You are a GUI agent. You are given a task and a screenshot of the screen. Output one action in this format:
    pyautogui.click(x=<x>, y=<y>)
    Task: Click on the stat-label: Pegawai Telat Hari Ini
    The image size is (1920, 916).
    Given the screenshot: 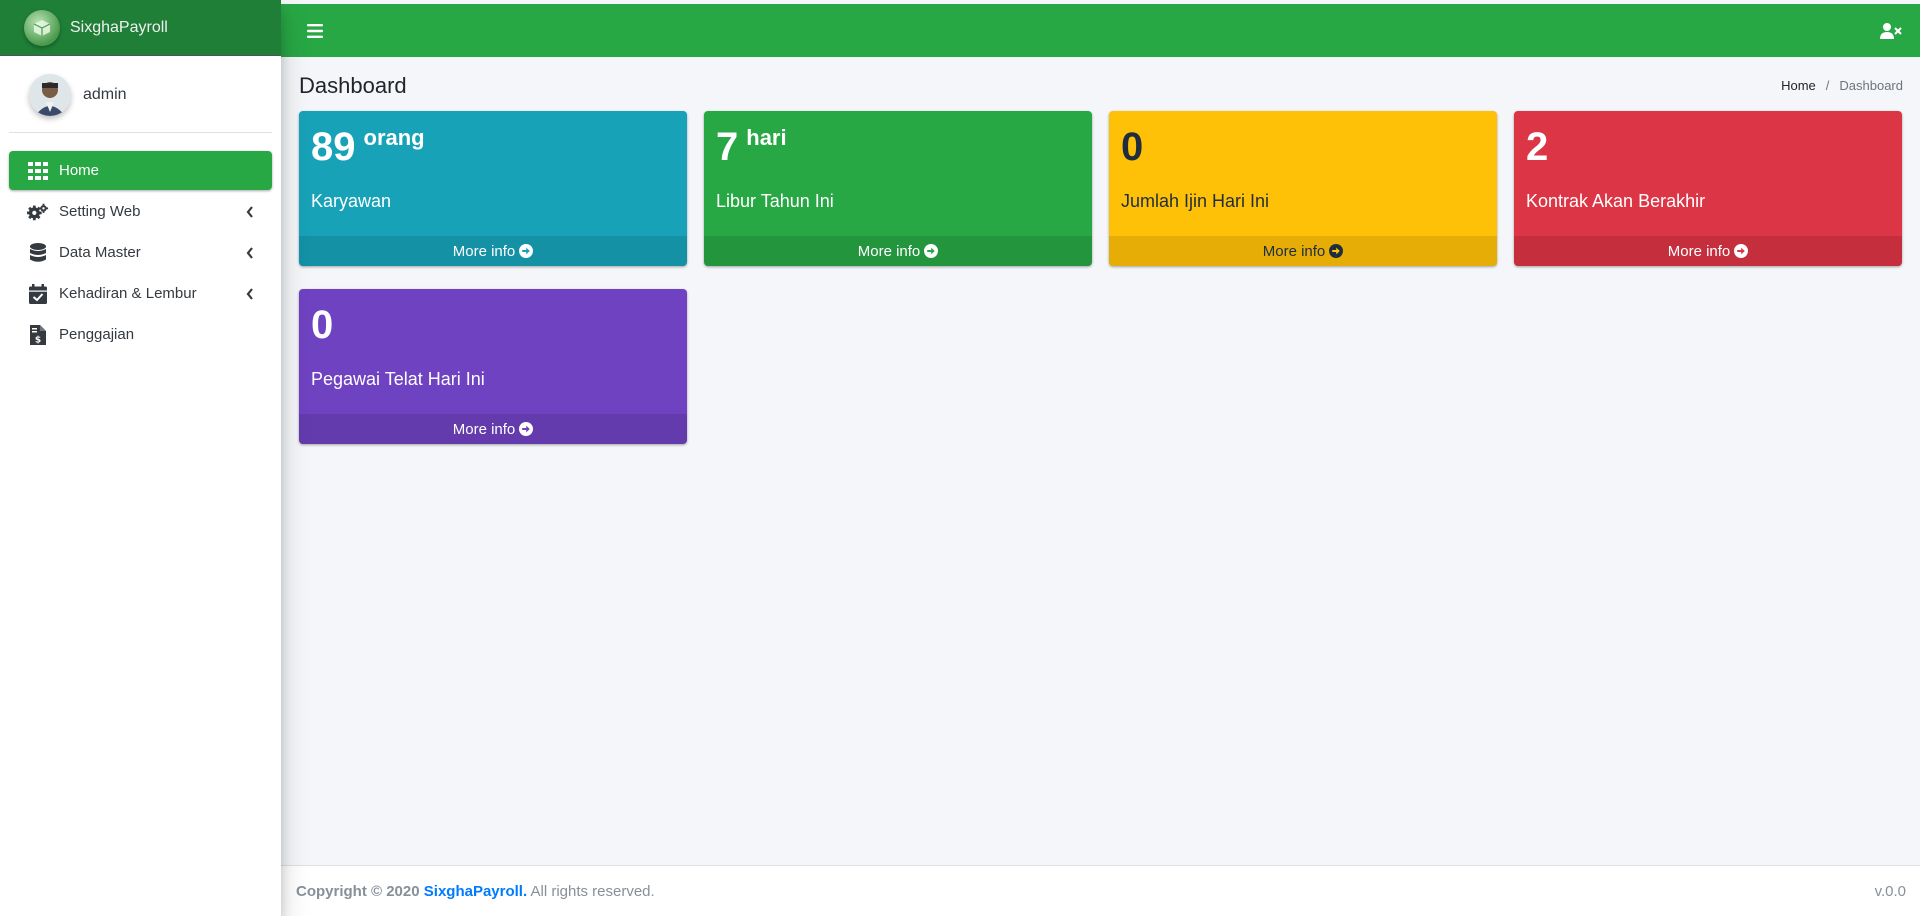 What is the action you would take?
    pyautogui.click(x=398, y=379)
    